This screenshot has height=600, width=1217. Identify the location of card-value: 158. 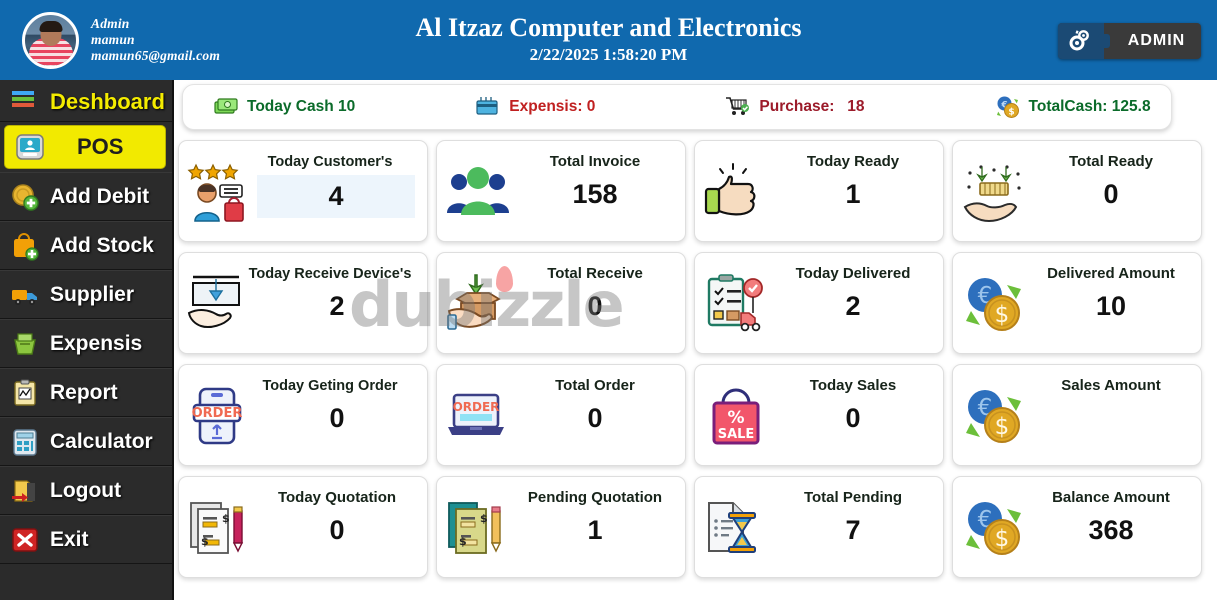
(595, 194).